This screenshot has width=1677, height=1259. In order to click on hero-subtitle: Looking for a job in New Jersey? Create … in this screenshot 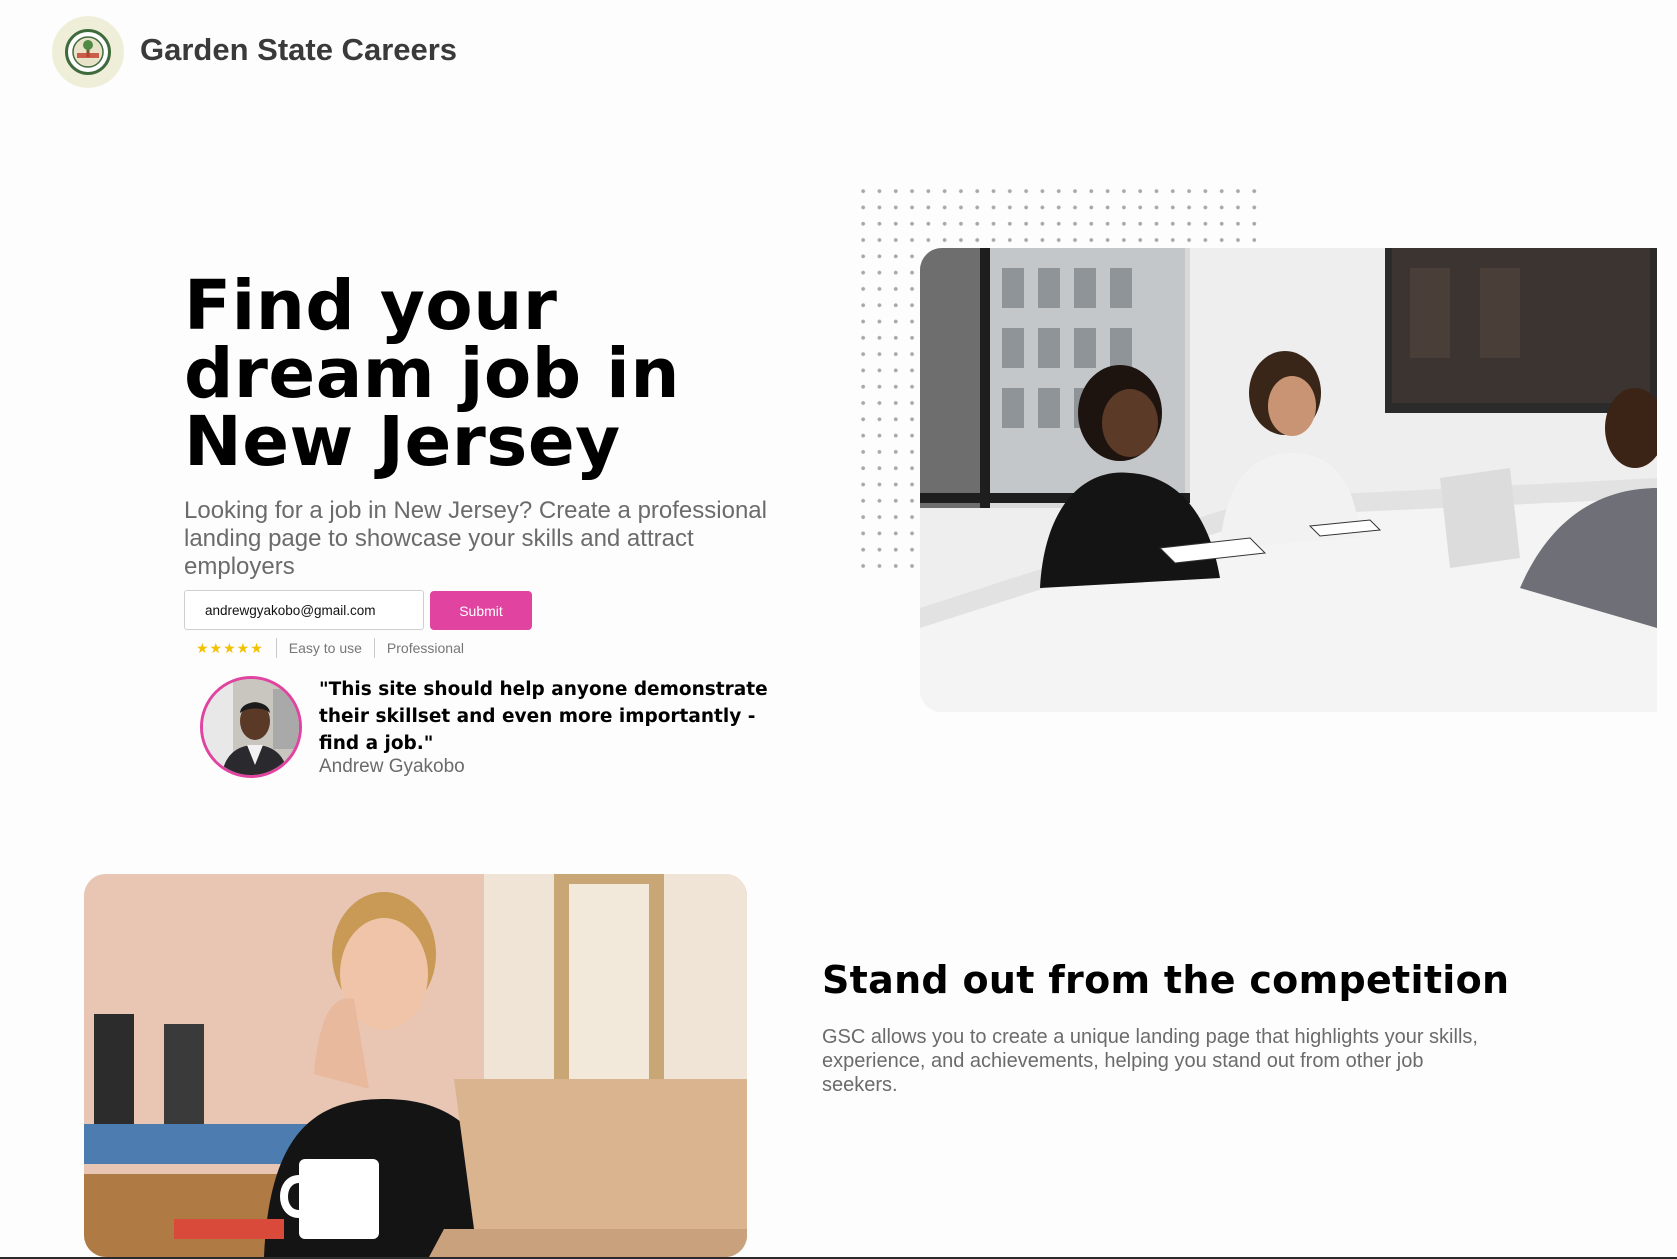, I will do `click(475, 538)`.